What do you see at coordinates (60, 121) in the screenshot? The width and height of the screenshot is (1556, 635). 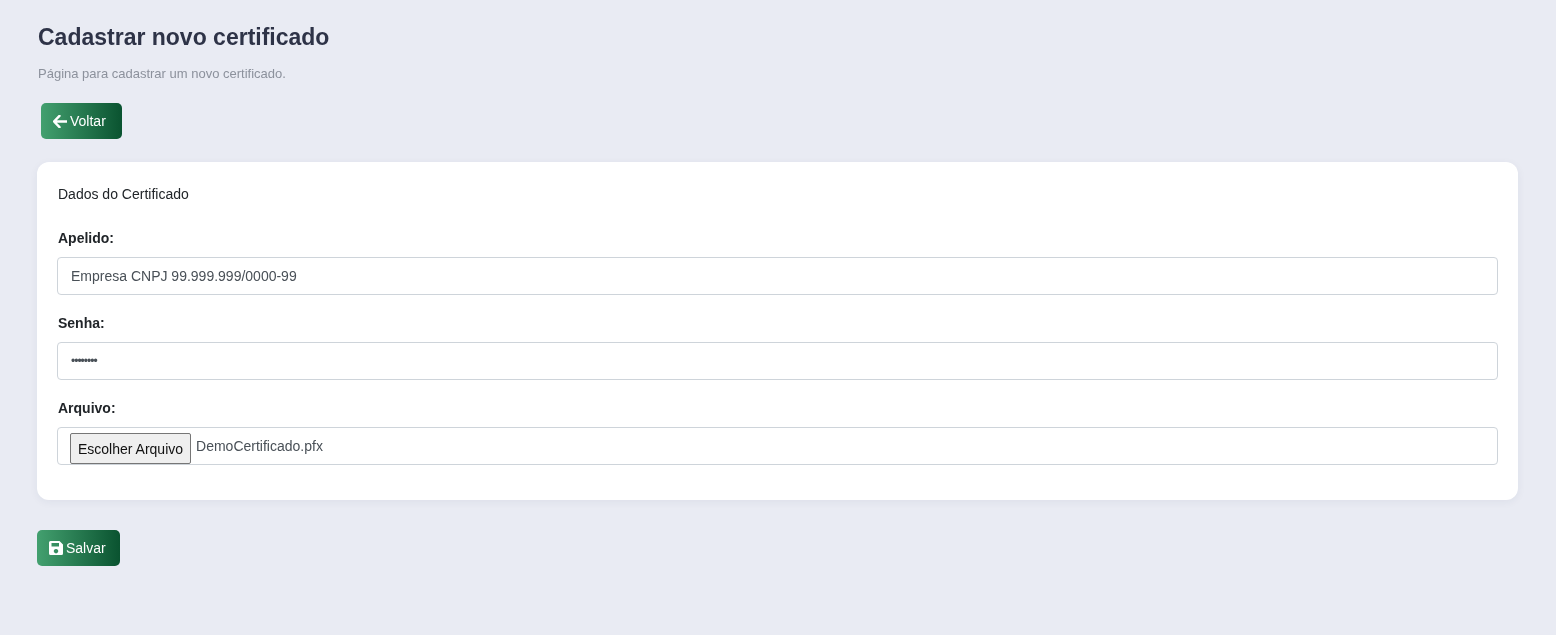 I see `arrow-left-icon` at bounding box center [60, 121].